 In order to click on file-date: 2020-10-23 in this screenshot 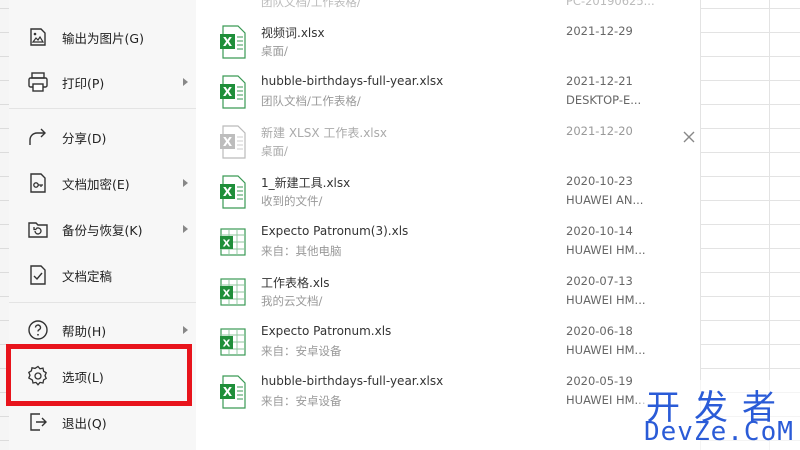, I will do `click(599, 181)`.